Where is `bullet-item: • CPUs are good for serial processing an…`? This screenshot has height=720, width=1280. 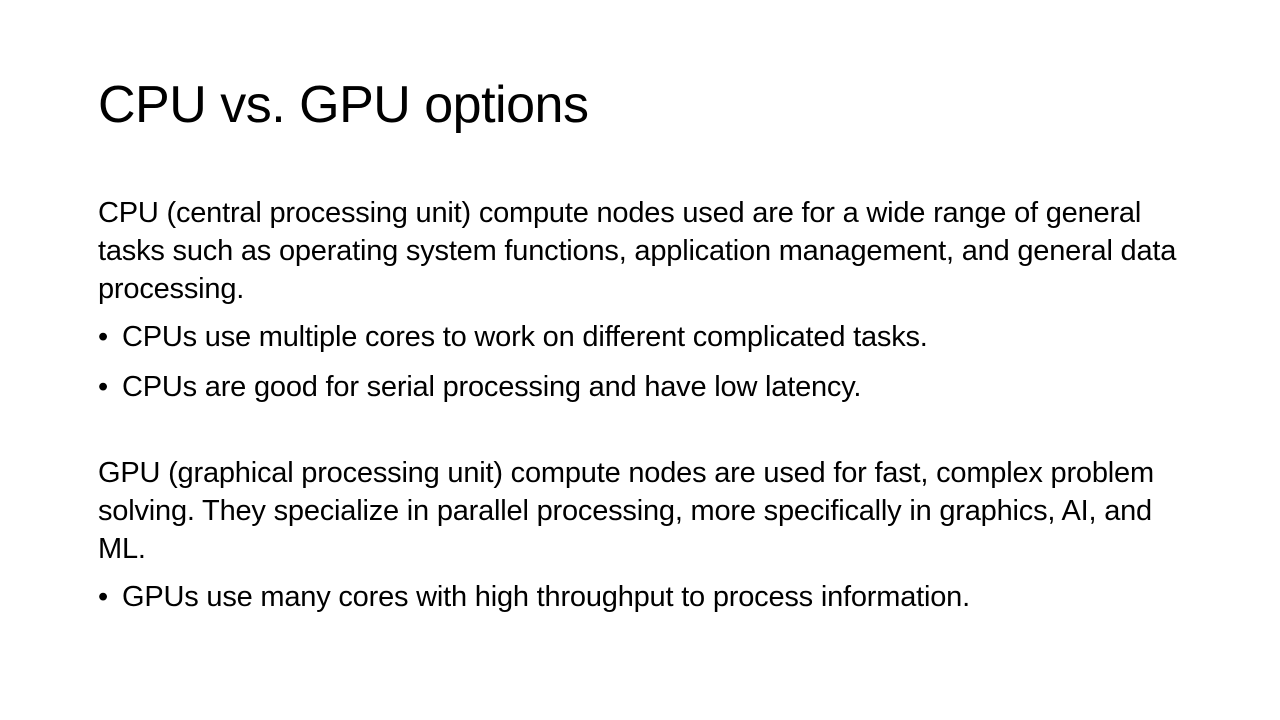 bullet-item: • CPUs are good for serial processing an… is located at coordinates (643, 387).